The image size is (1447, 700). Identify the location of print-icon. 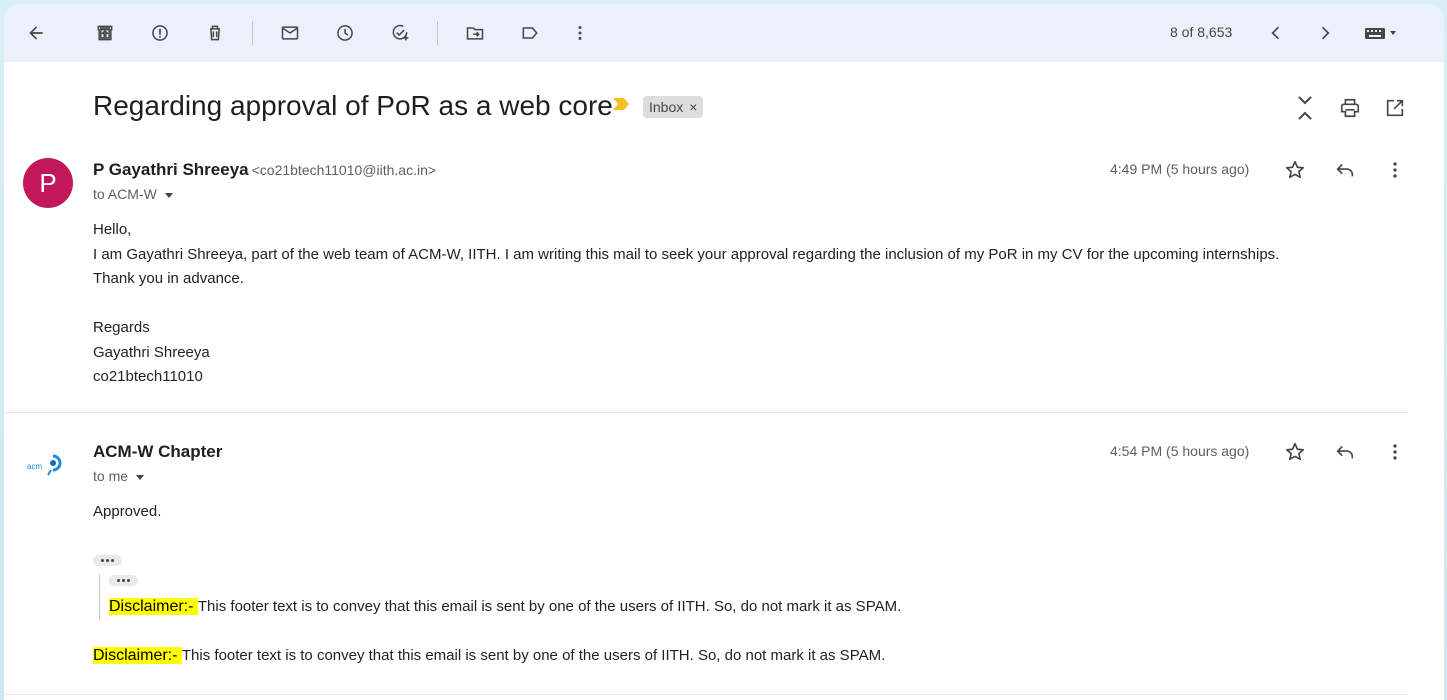
(1350, 108).